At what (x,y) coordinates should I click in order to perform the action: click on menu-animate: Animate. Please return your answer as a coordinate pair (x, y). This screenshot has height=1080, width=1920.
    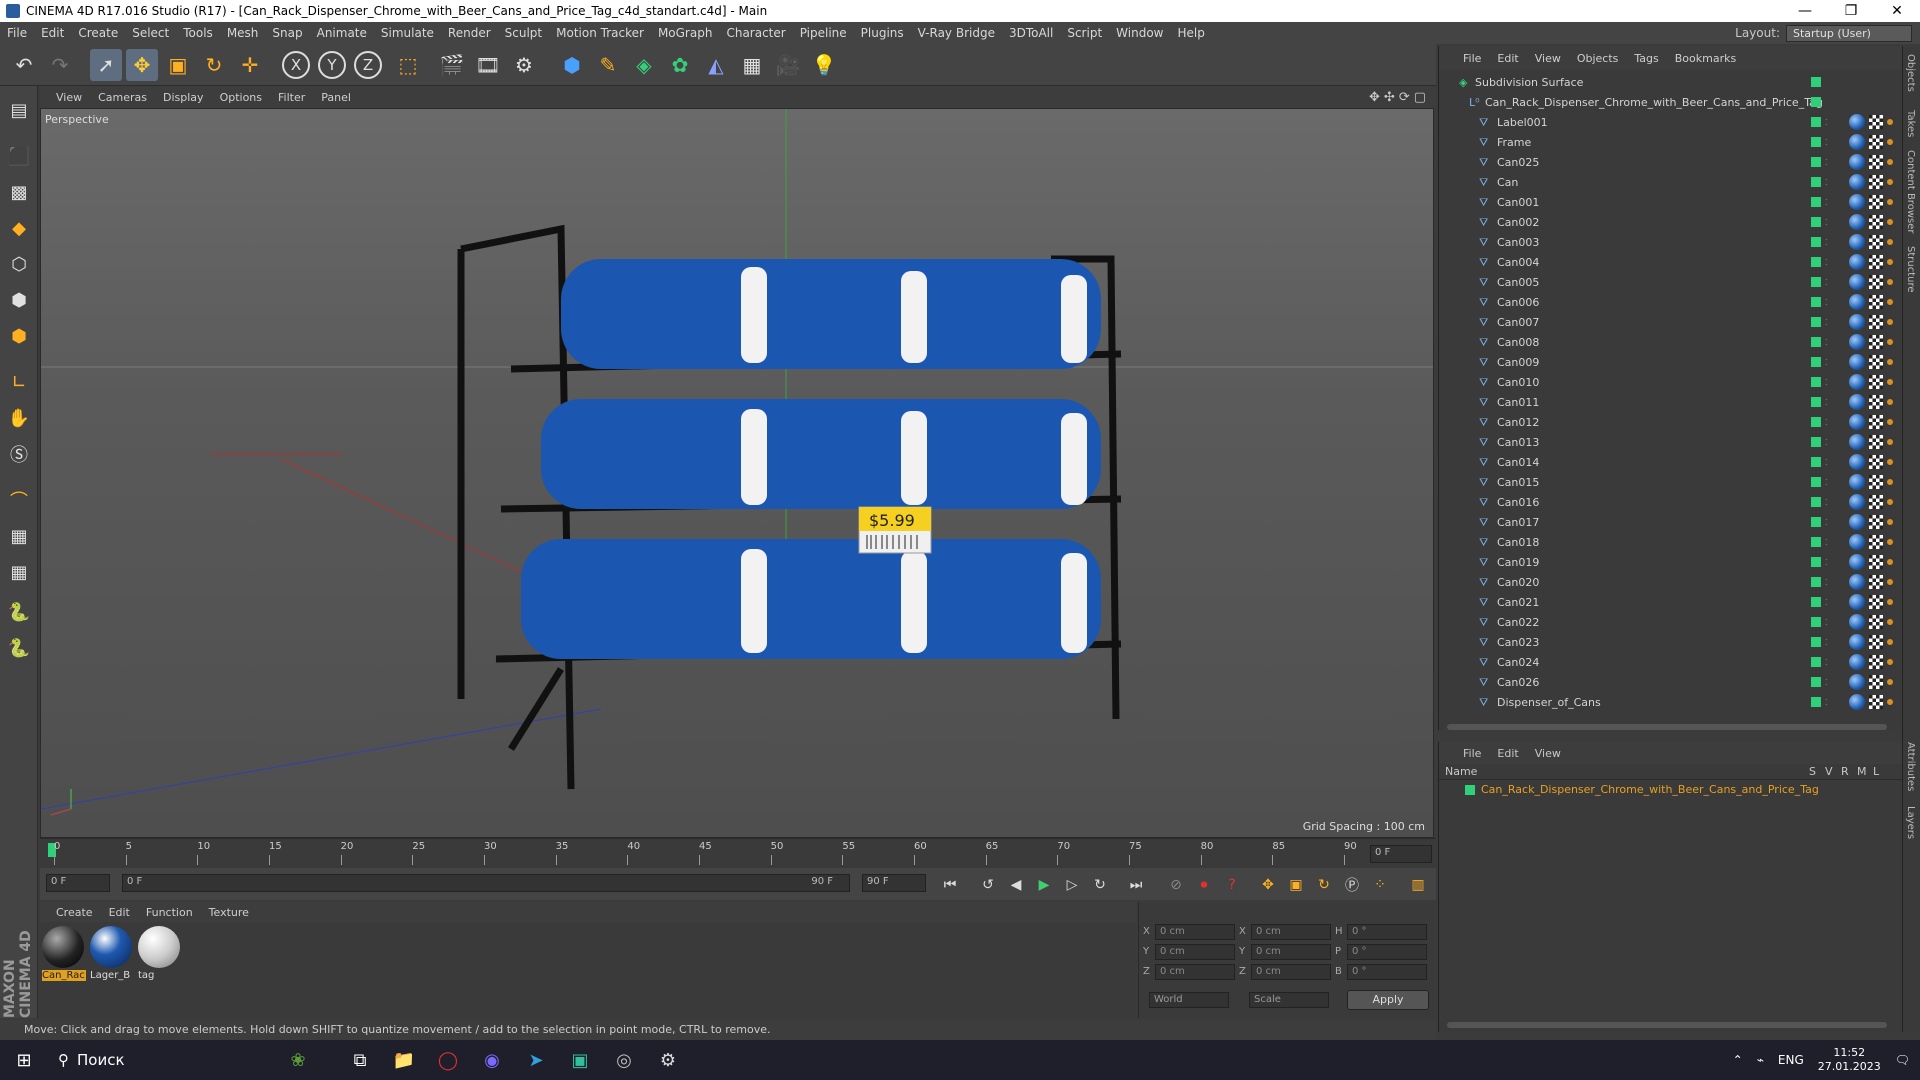
    Looking at the image, I should click on (342, 33).